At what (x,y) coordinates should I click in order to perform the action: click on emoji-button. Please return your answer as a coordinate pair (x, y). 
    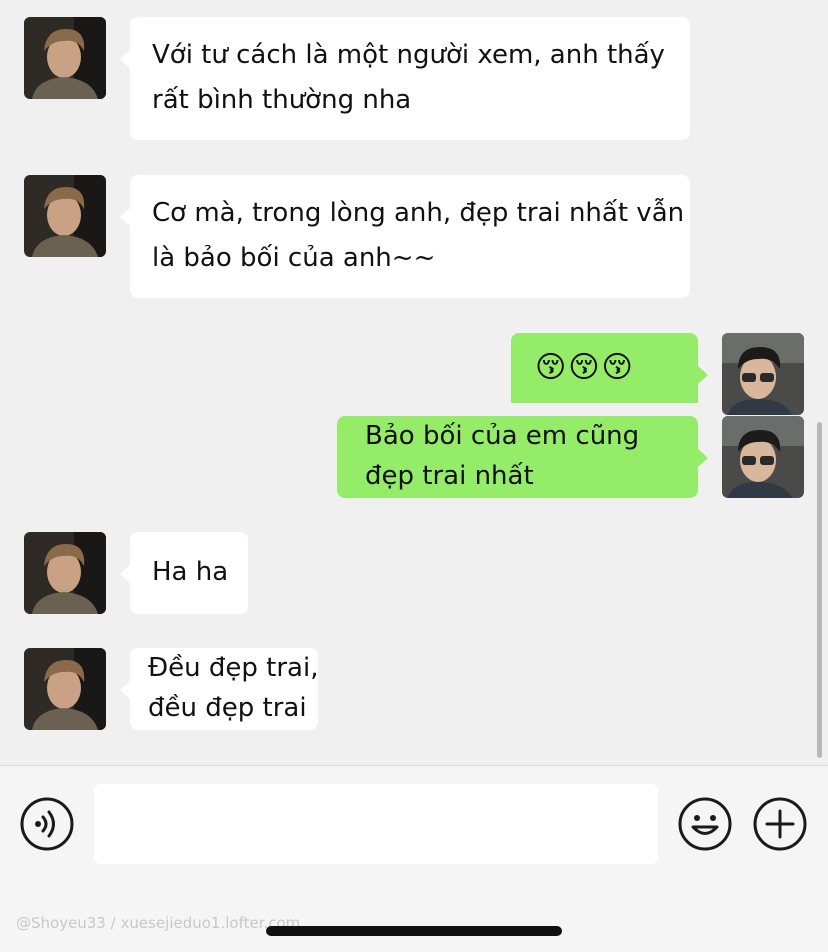
    Looking at the image, I should click on (705, 824).